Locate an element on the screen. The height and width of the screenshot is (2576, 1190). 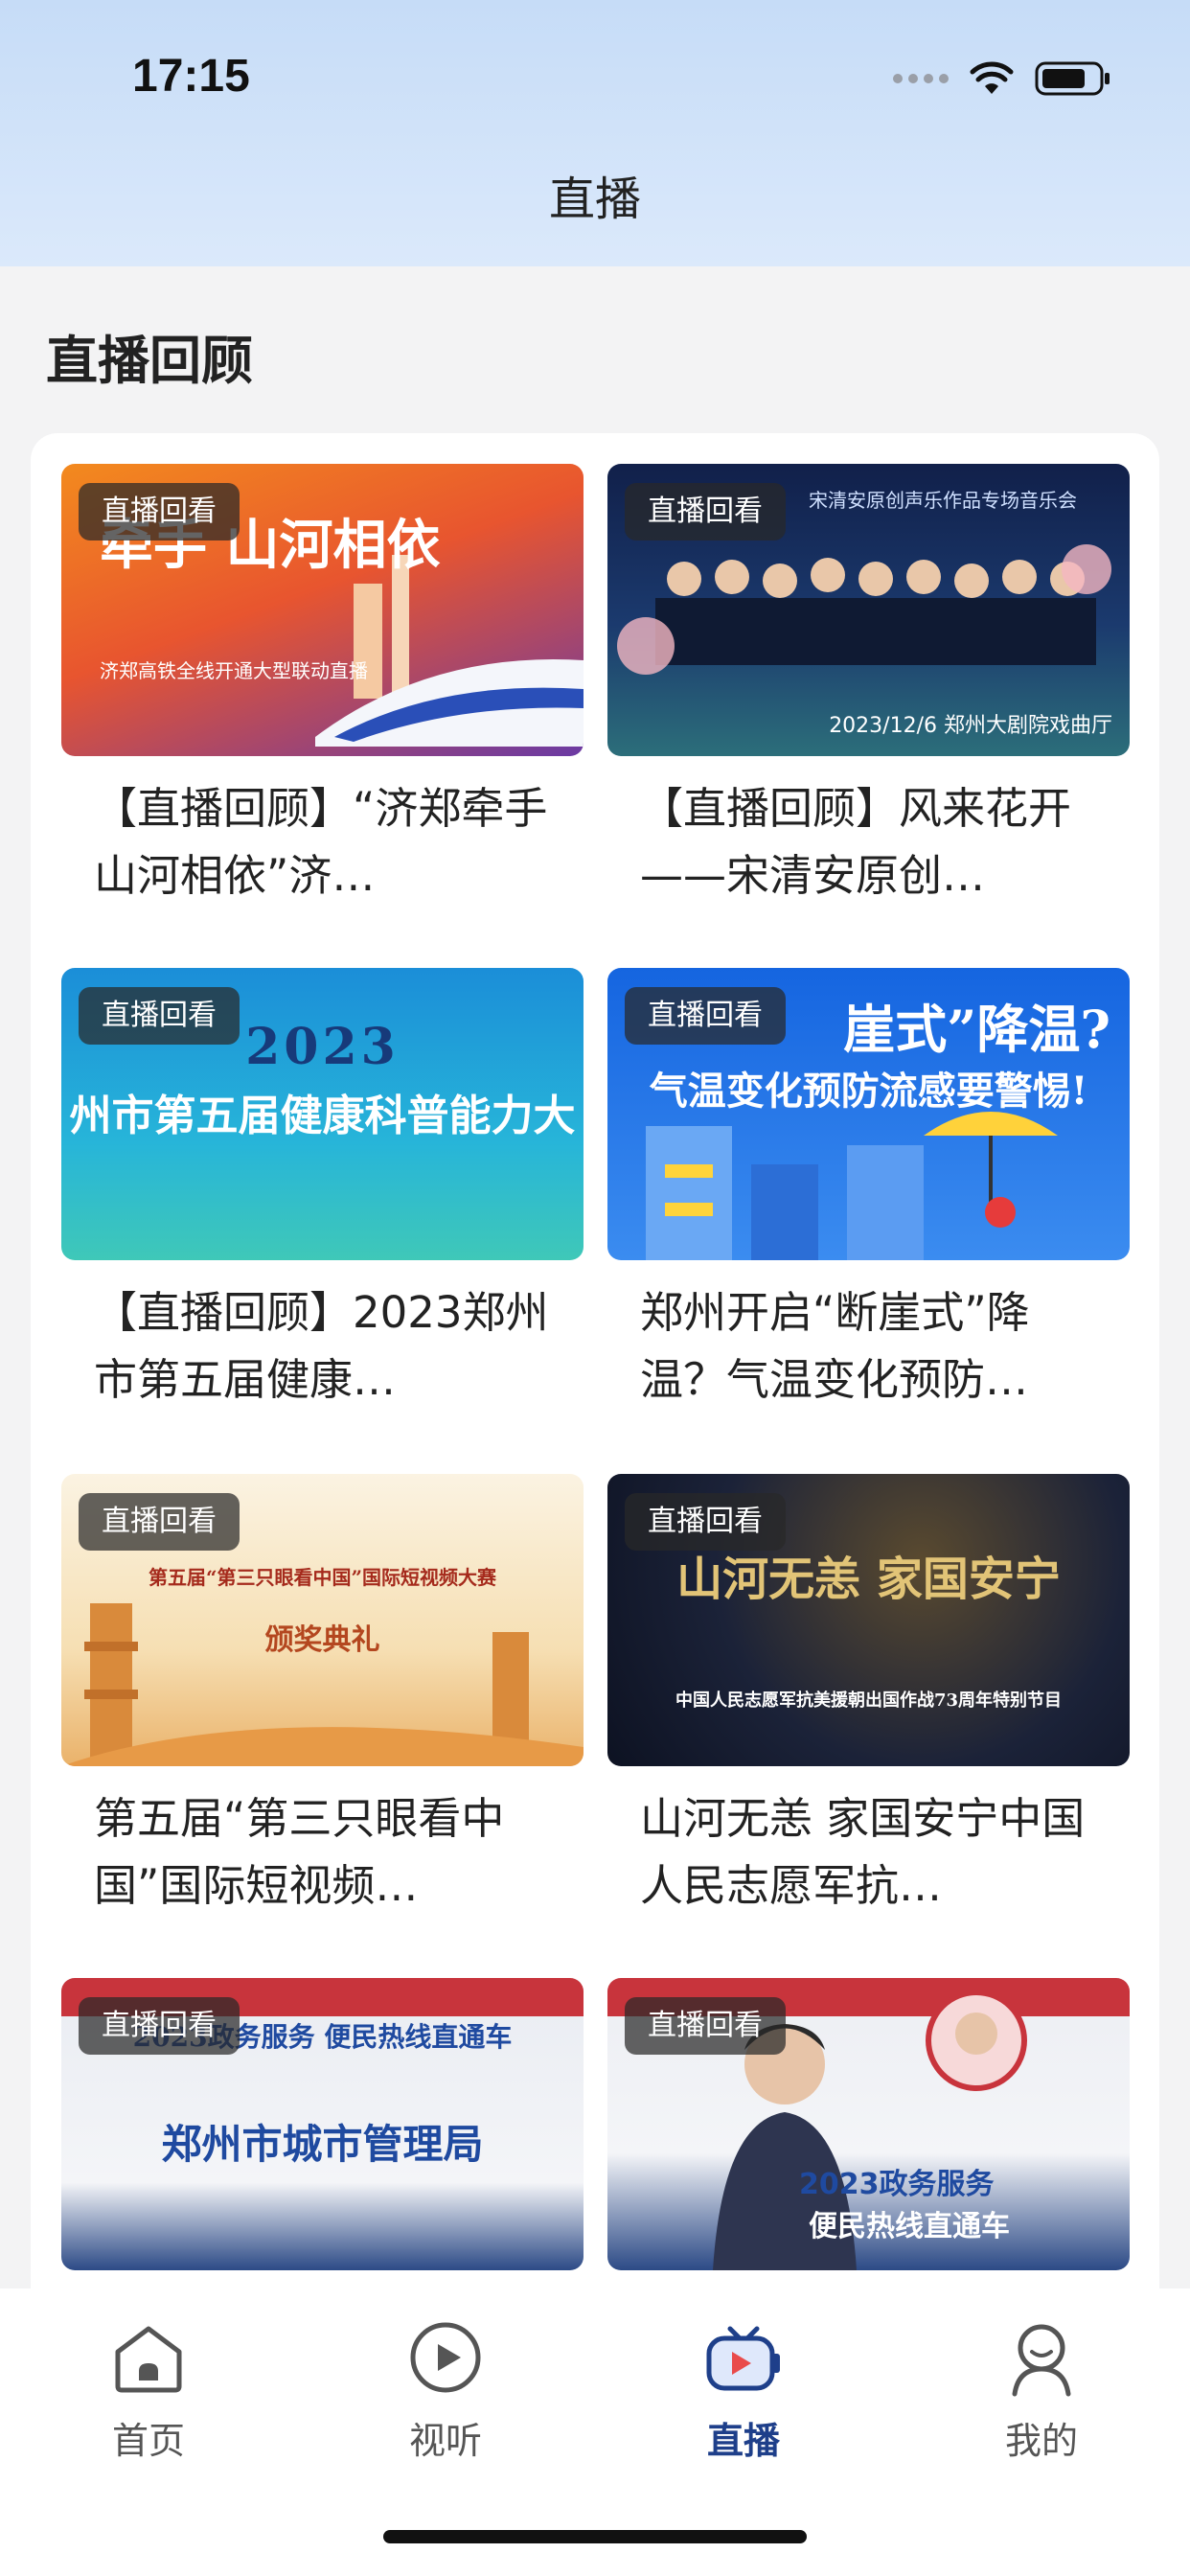
play-icon is located at coordinates (445, 2357).